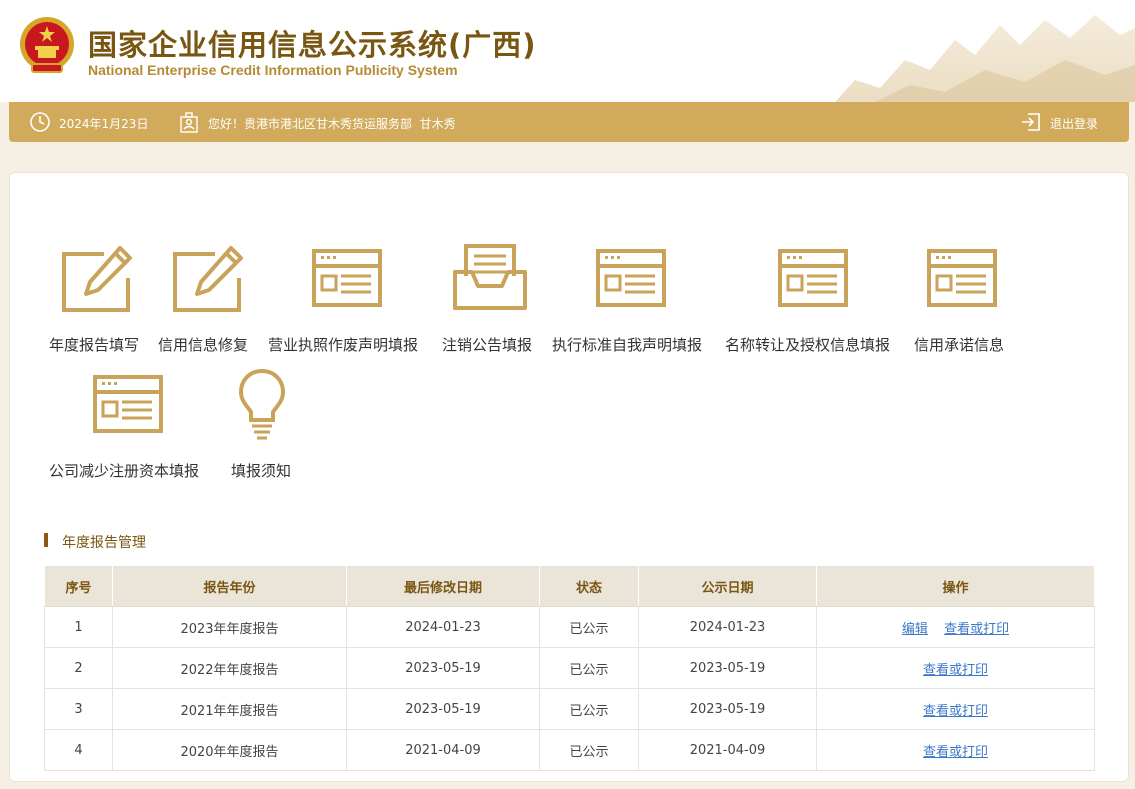 The height and width of the screenshot is (789, 1135). I want to click on cell-no: 2, so click(78, 668).